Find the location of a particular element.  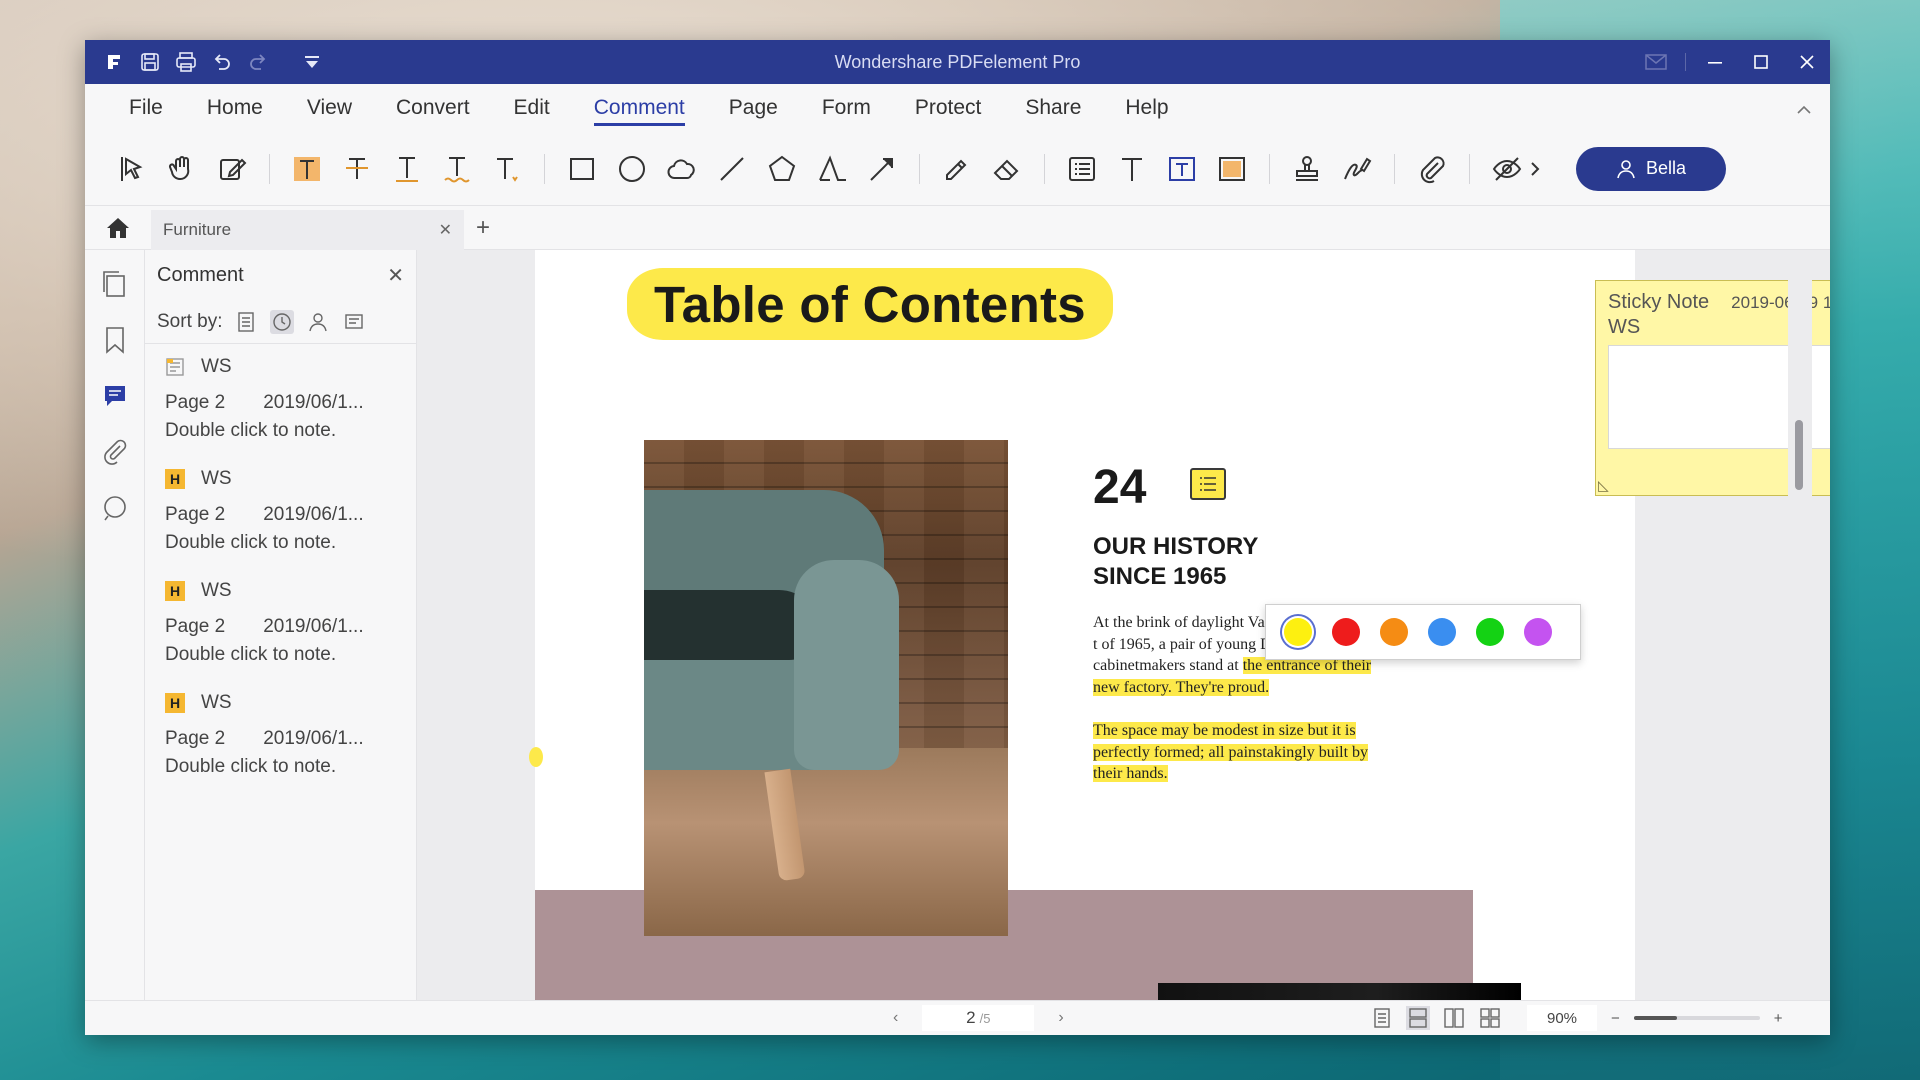

page-number-input: 2 /5 is located at coordinates (978, 1018).